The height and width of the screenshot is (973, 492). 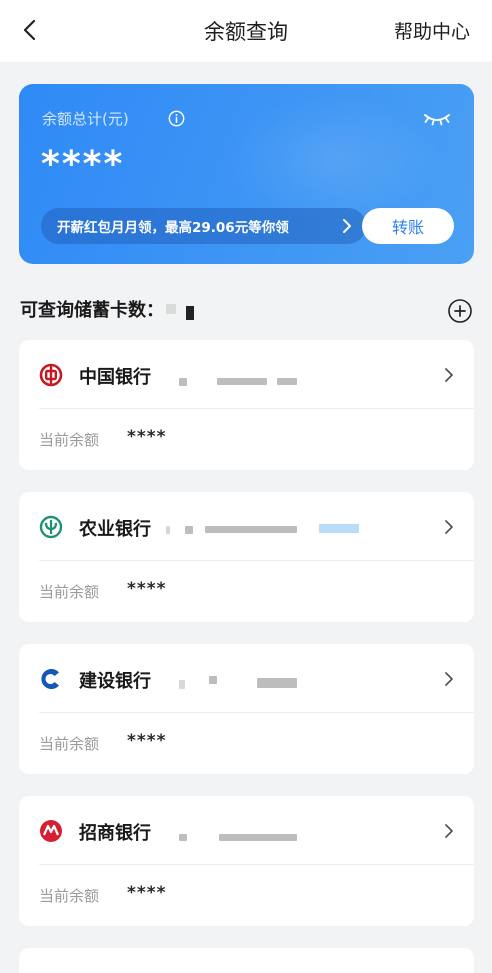 I want to click on bank-card-header: 招商银行, so click(x=246, y=830).